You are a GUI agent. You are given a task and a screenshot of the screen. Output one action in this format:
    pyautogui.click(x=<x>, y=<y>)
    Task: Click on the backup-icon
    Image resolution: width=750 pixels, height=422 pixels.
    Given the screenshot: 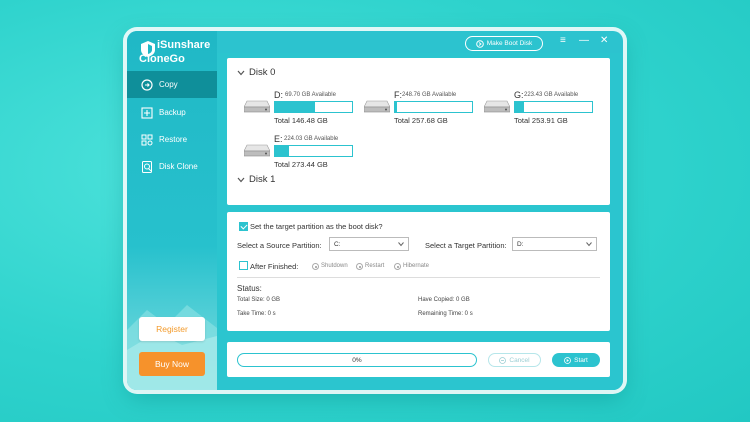 What is the action you would take?
    pyautogui.click(x=147, y=112)
    